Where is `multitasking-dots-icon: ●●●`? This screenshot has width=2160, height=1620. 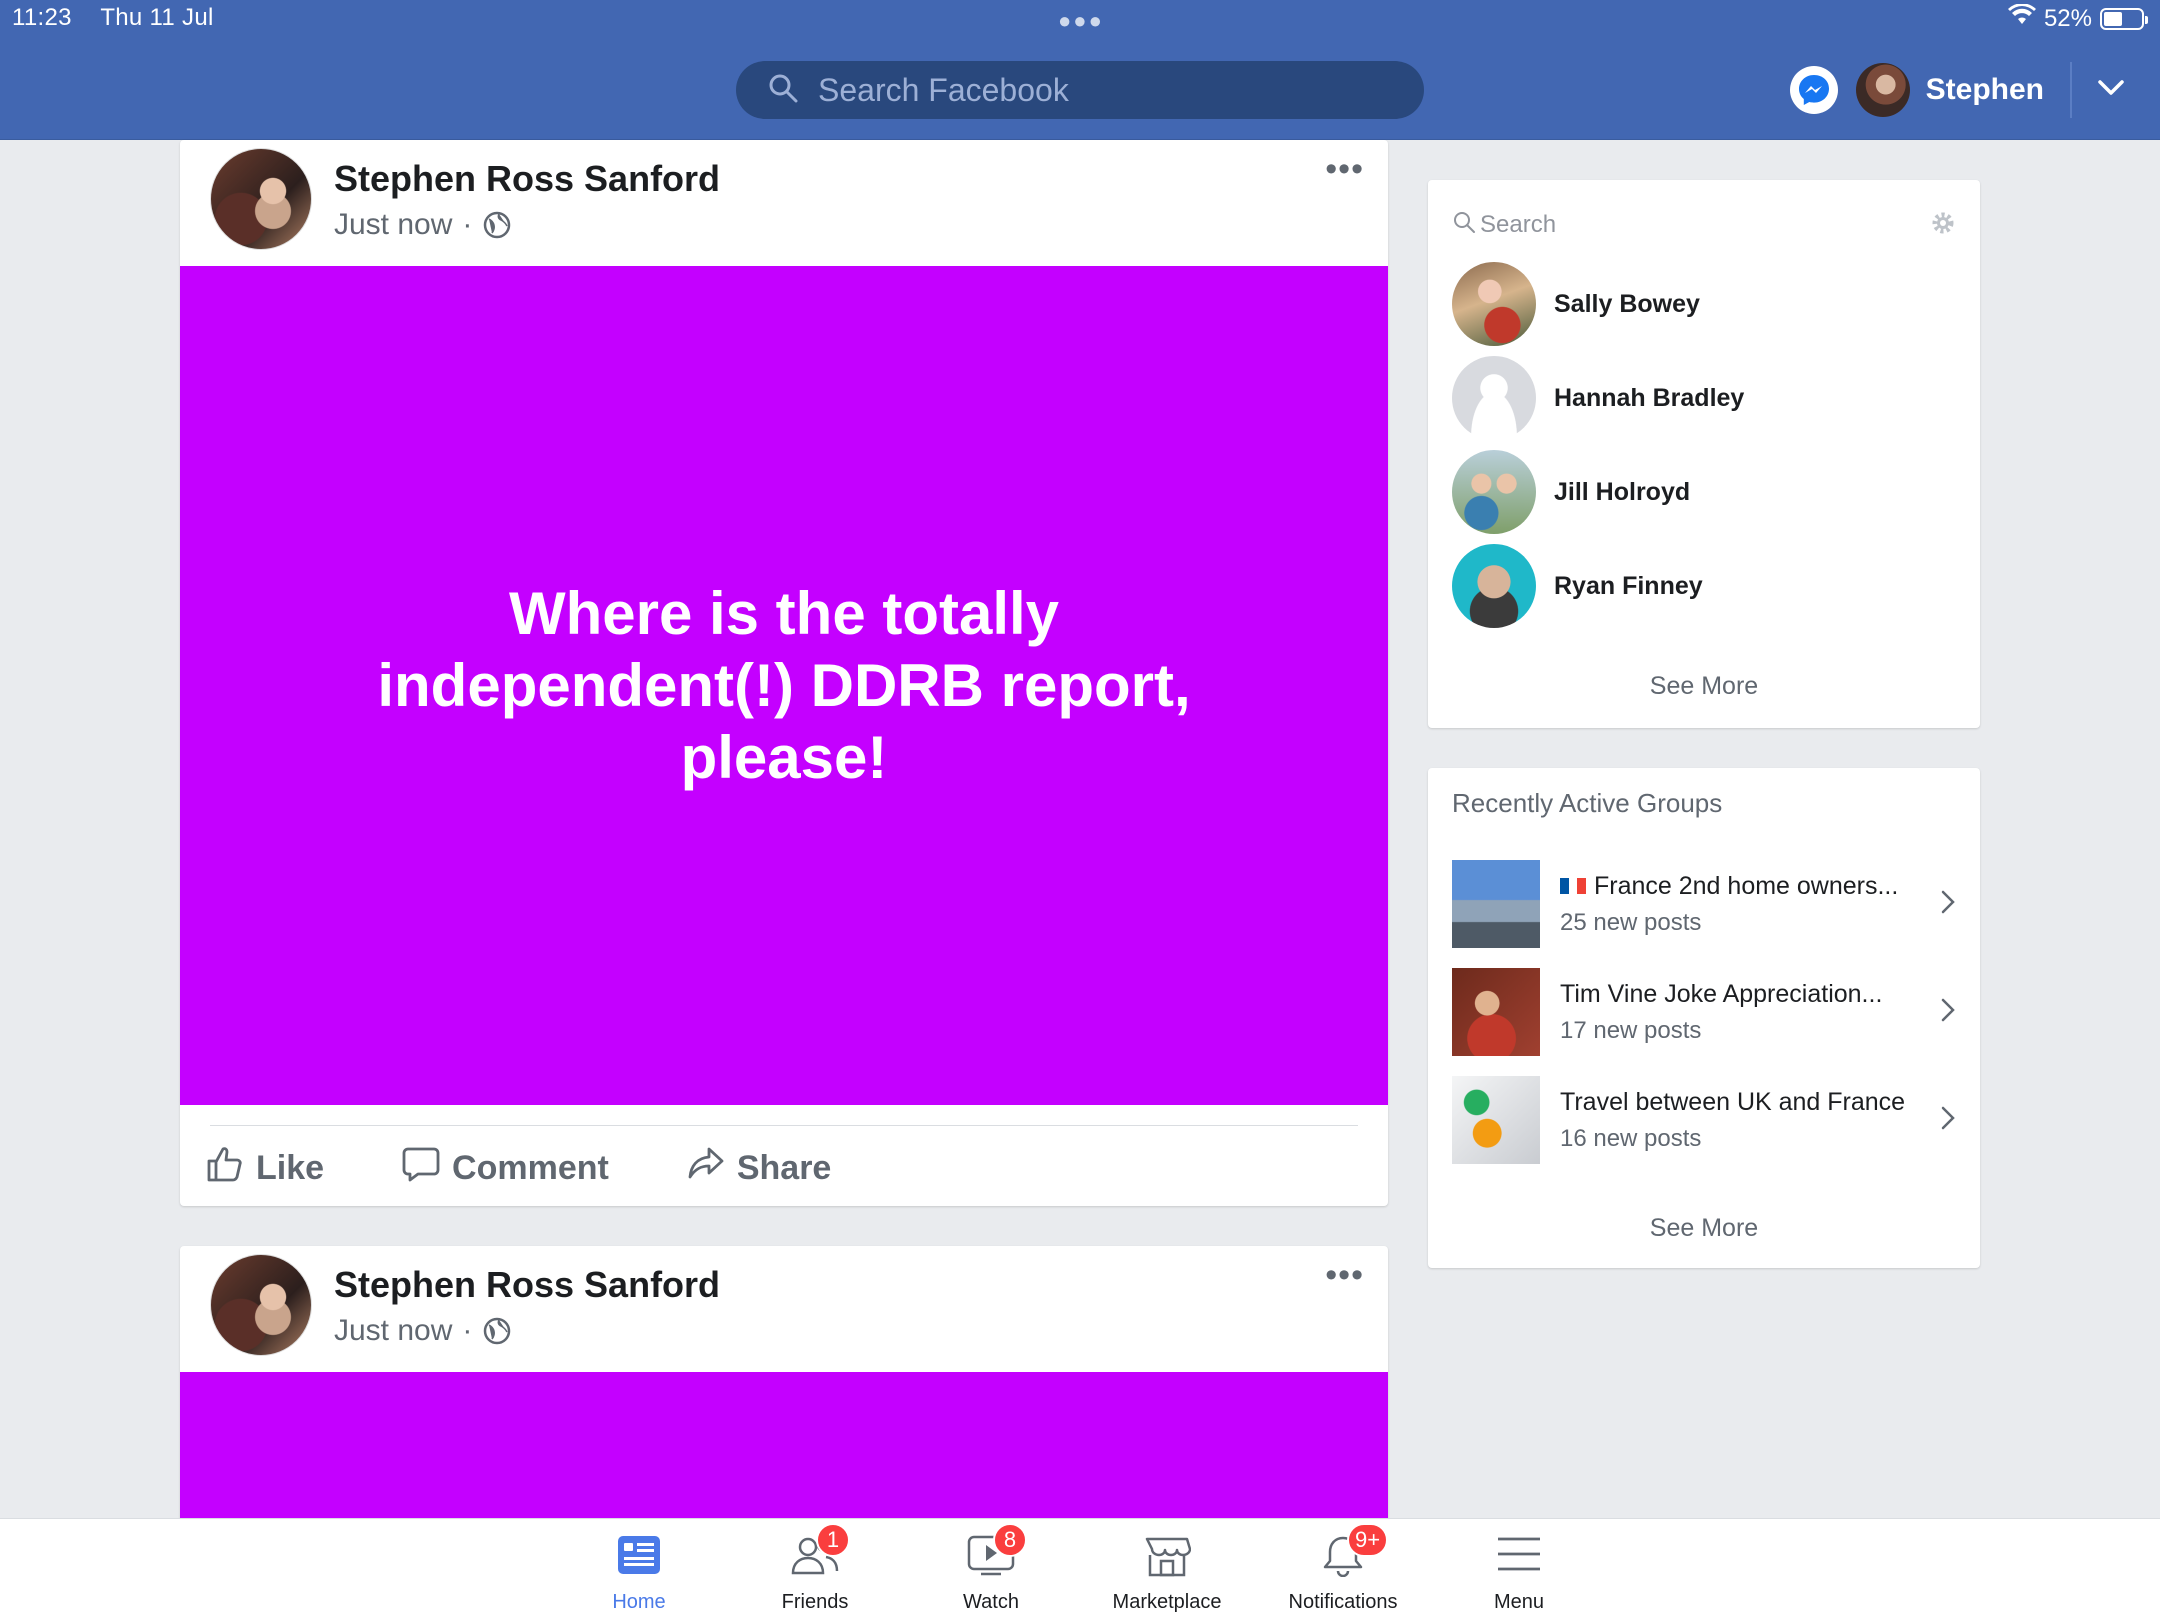 multitasking-dots-icon: ●●● is located at coordinates (1081, 21).